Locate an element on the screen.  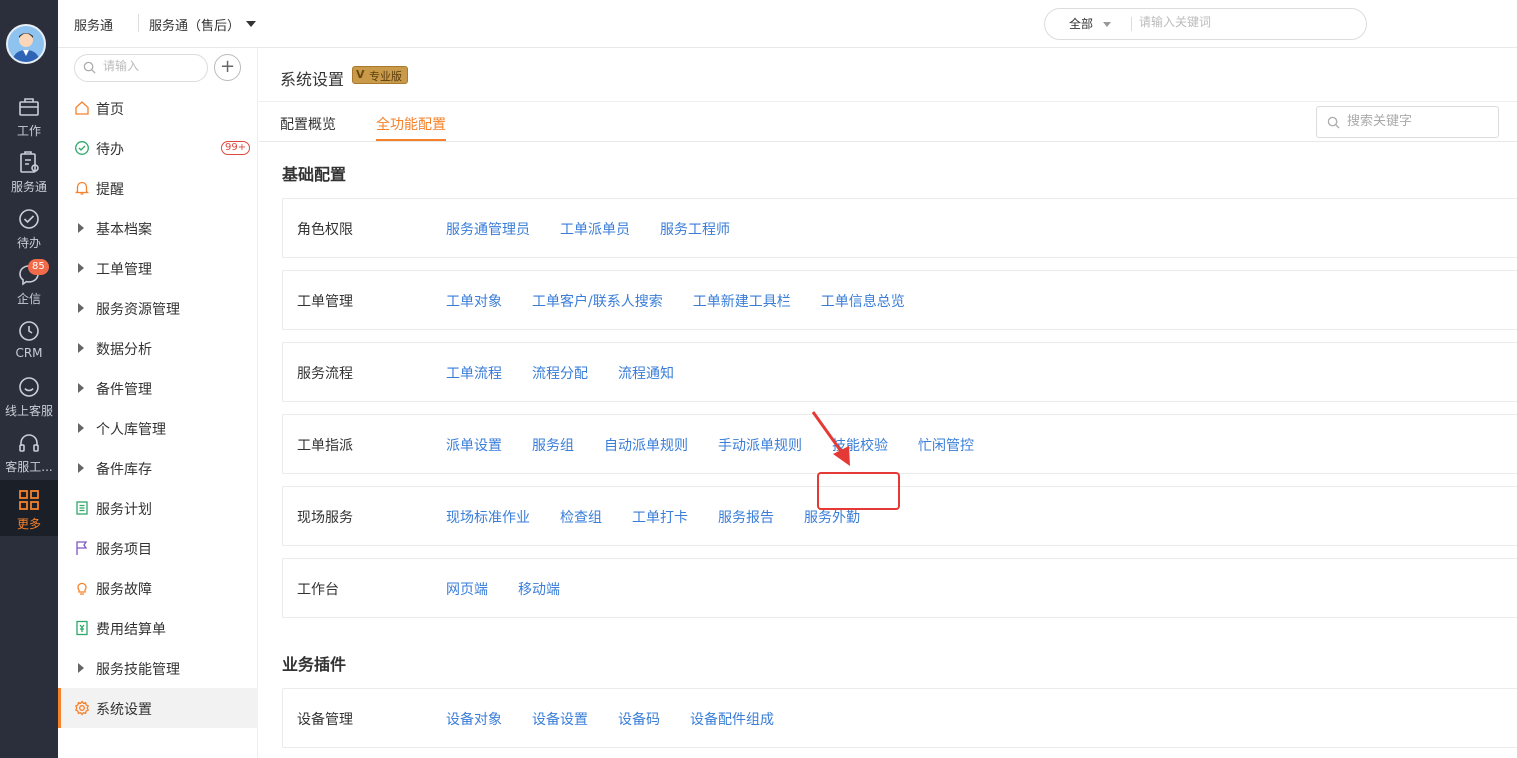
sidebar-item-service-resources: 服务资源管理 is located at coordinates (158, 308).